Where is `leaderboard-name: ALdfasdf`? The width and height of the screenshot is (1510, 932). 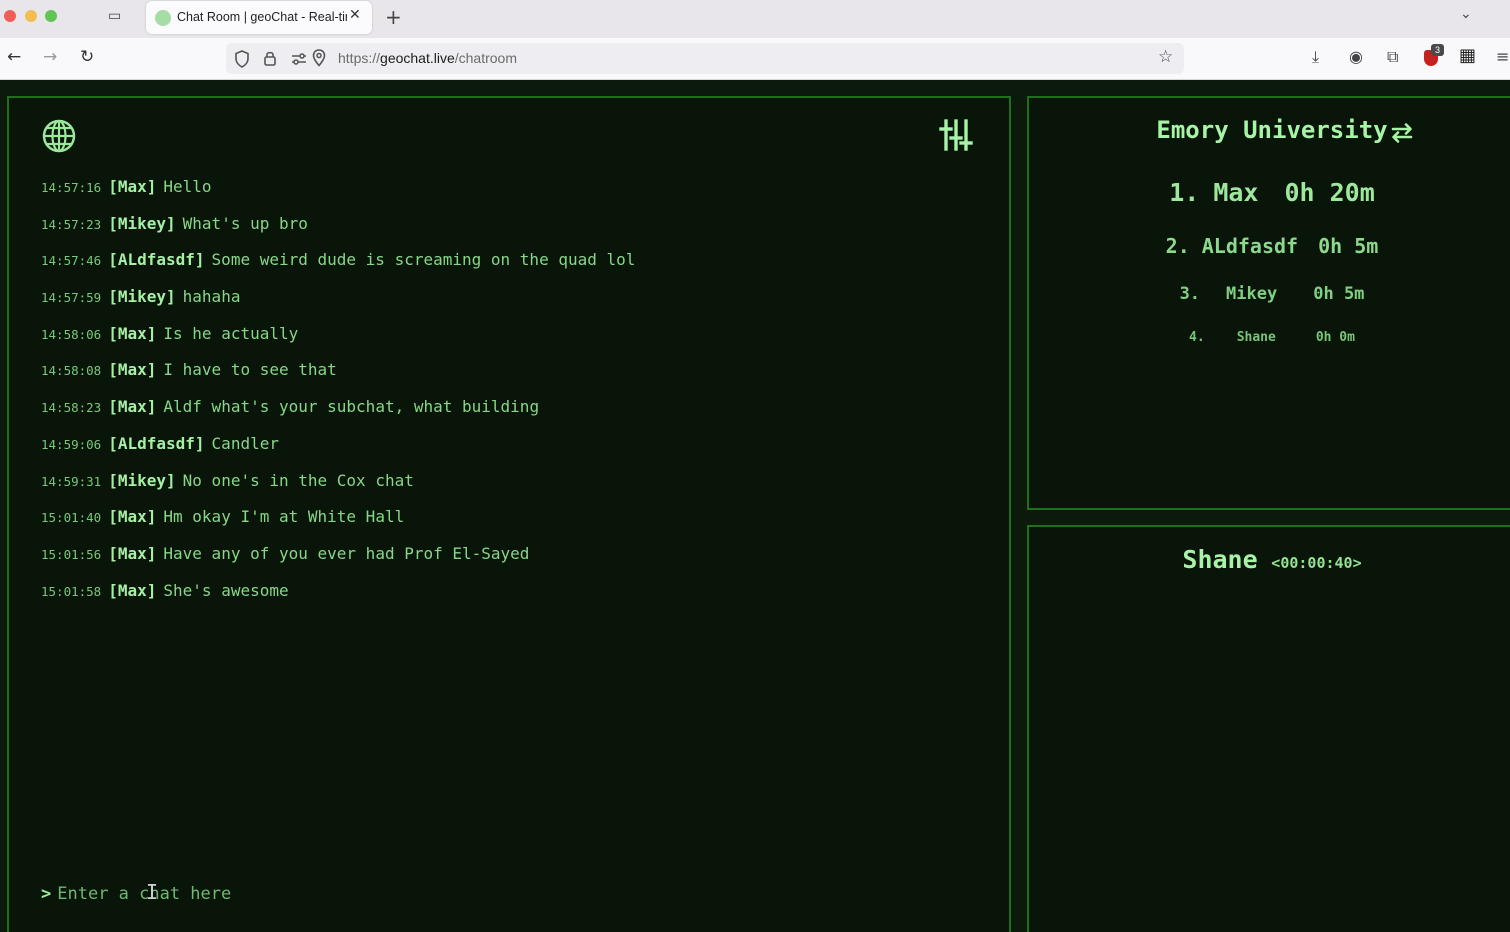 leaderboard-name: ALdfasdf is located at coordinates (1250, 246).